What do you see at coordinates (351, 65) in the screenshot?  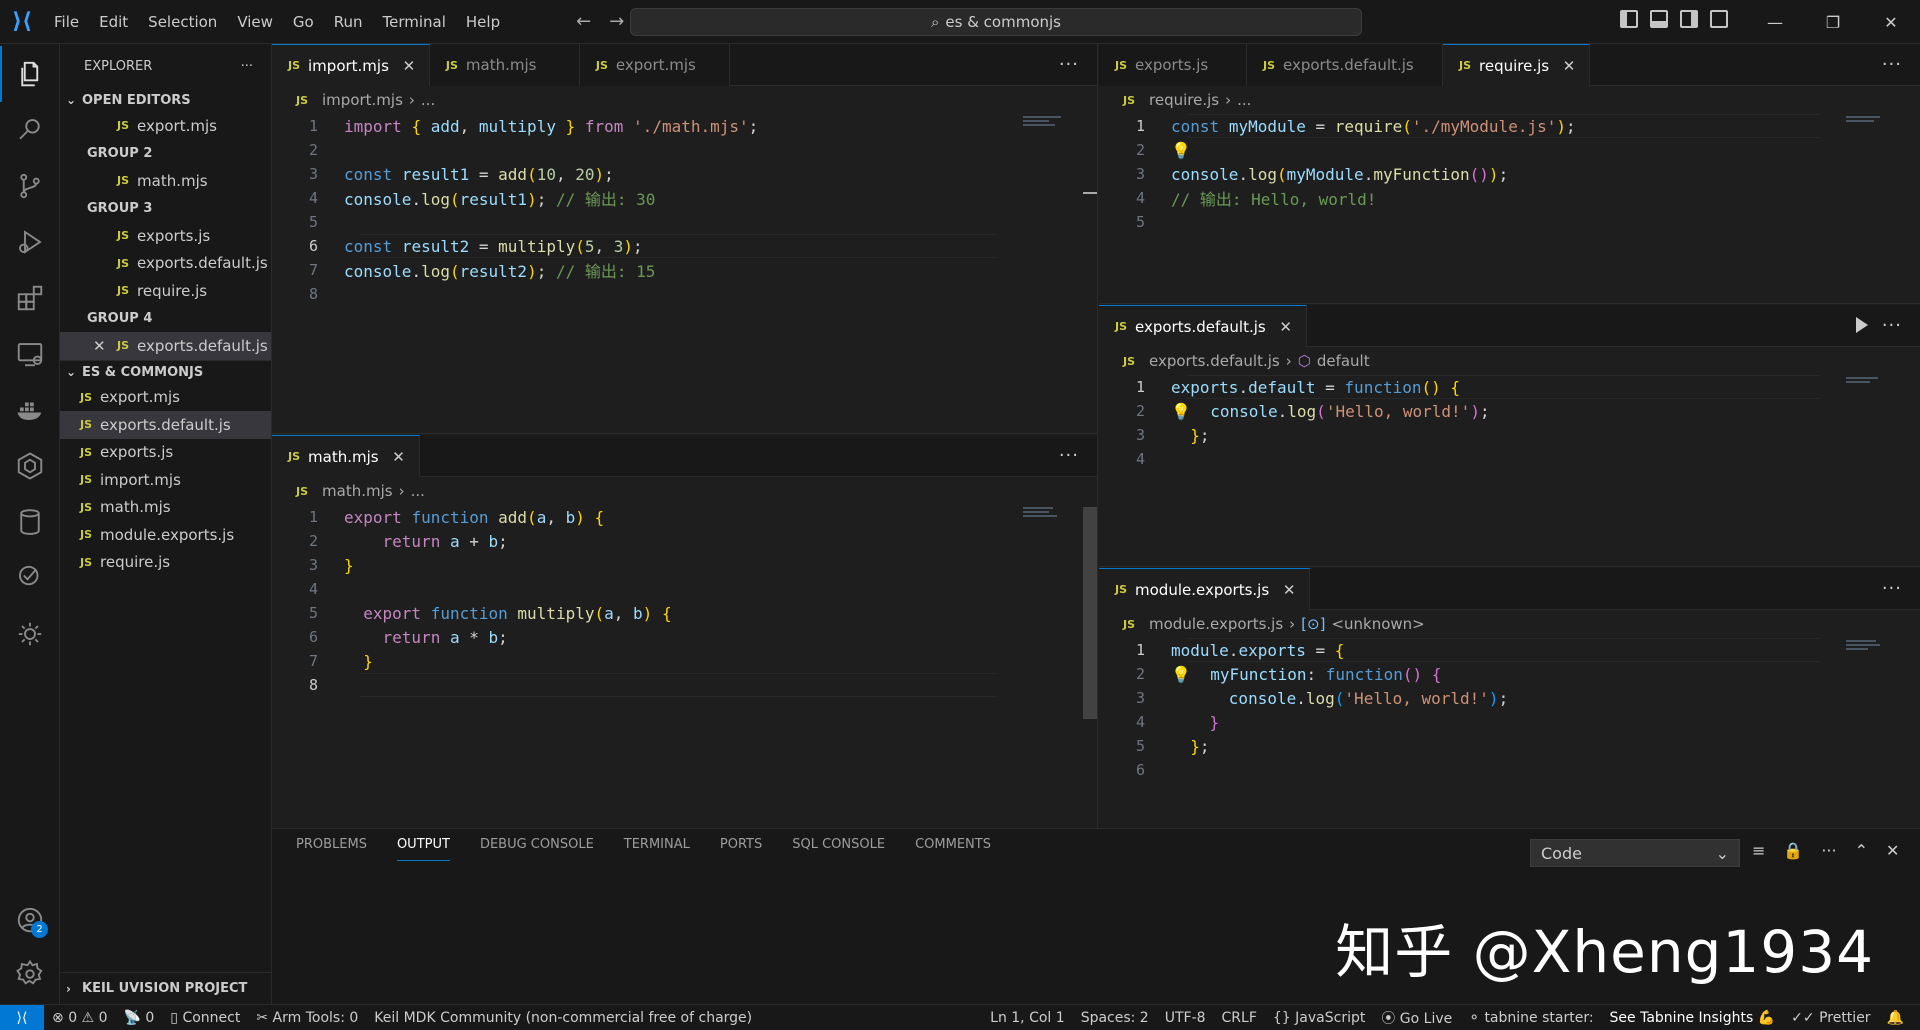 I see `tab-import-mjs: JS import.mjs ✕` at bounding box center [351, 65].